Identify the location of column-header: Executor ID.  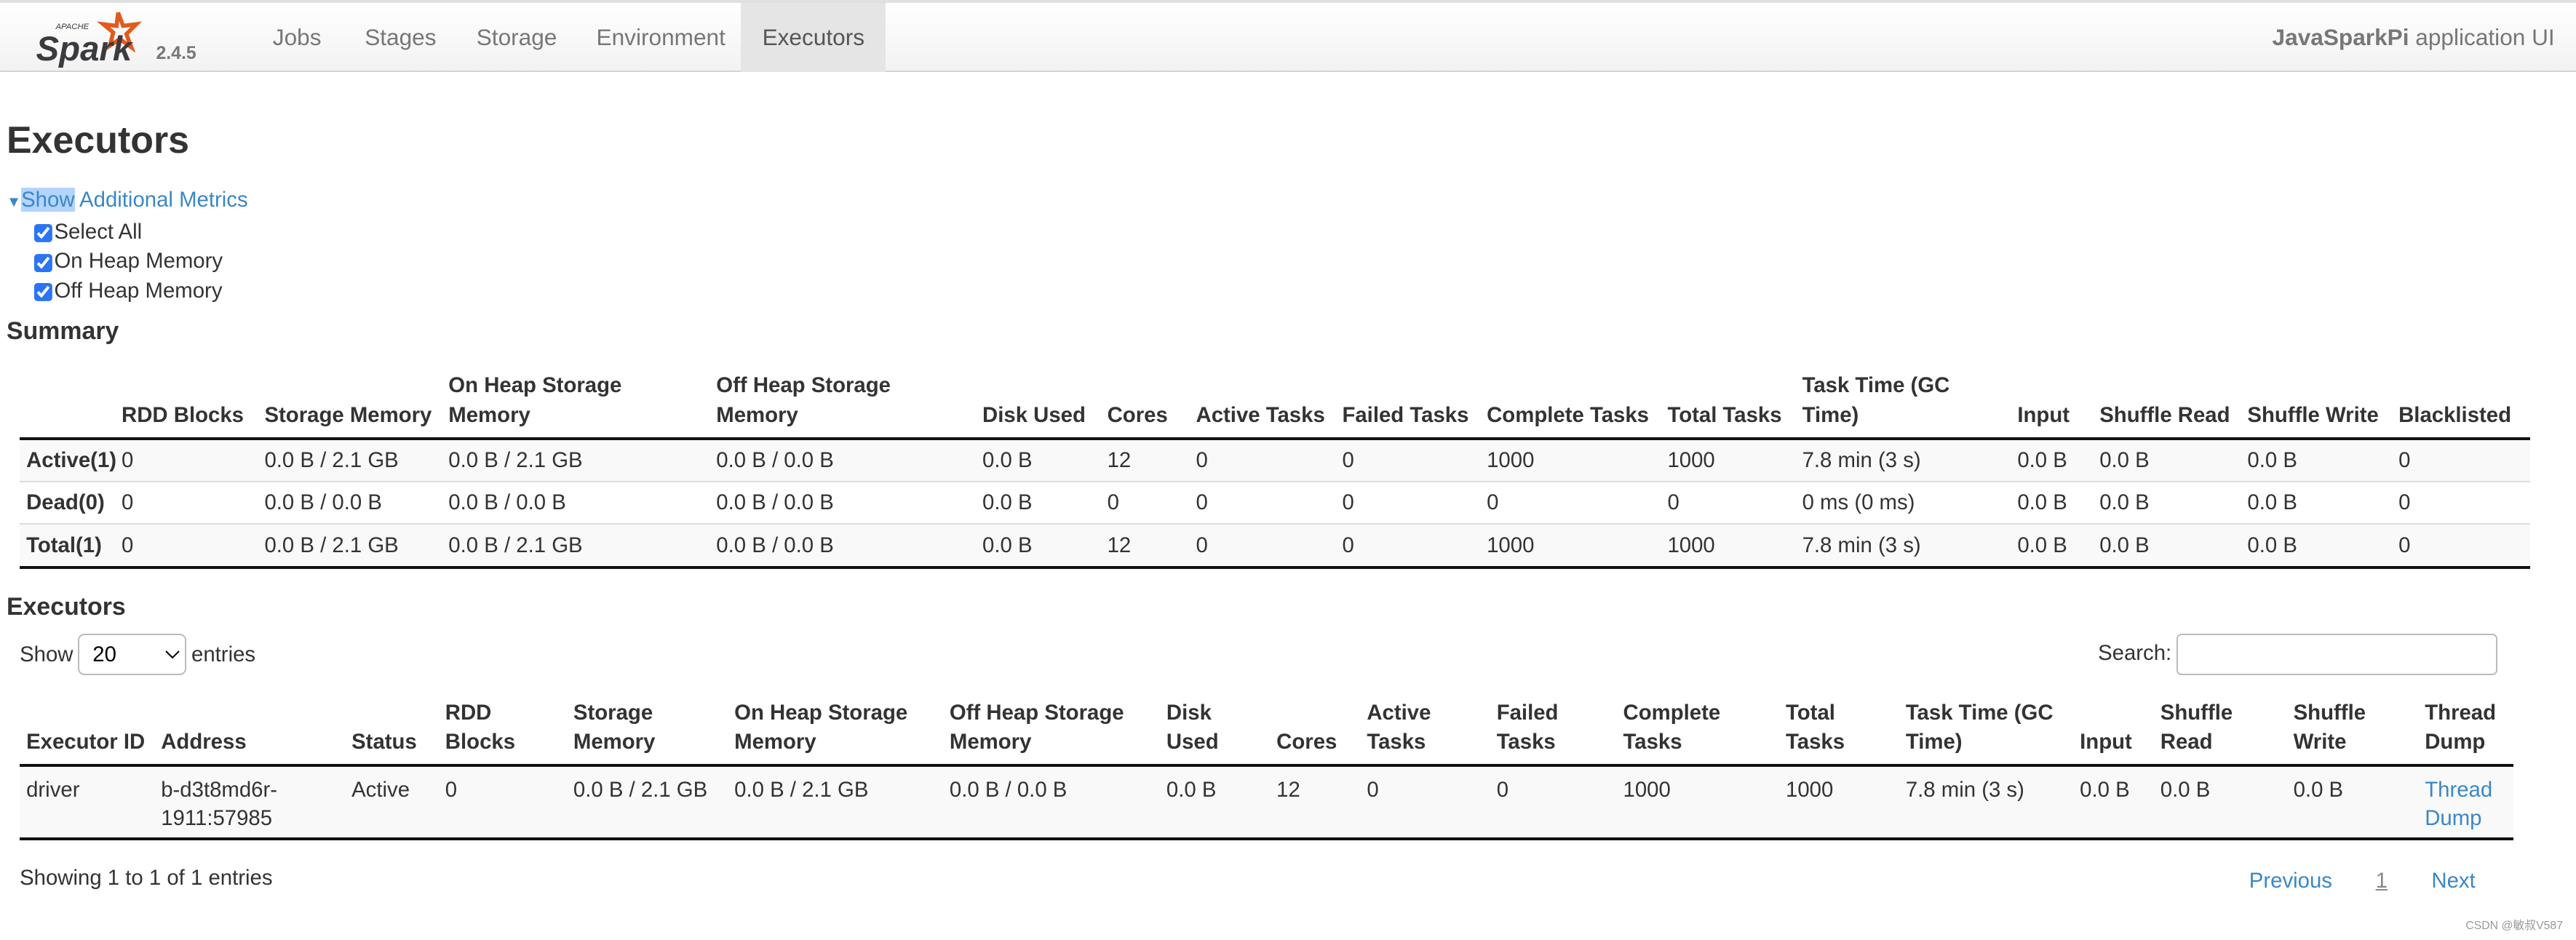
(87, 732).